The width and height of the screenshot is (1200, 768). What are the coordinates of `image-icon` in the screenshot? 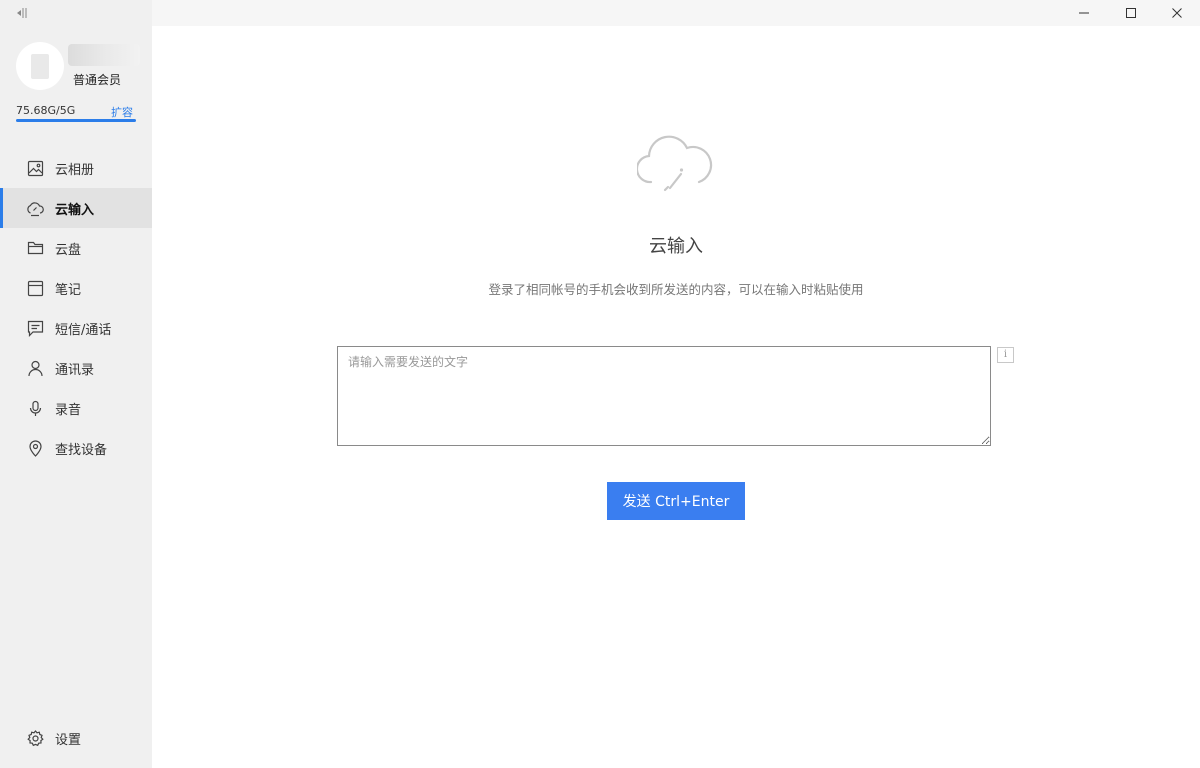 It's located at (35, 168).